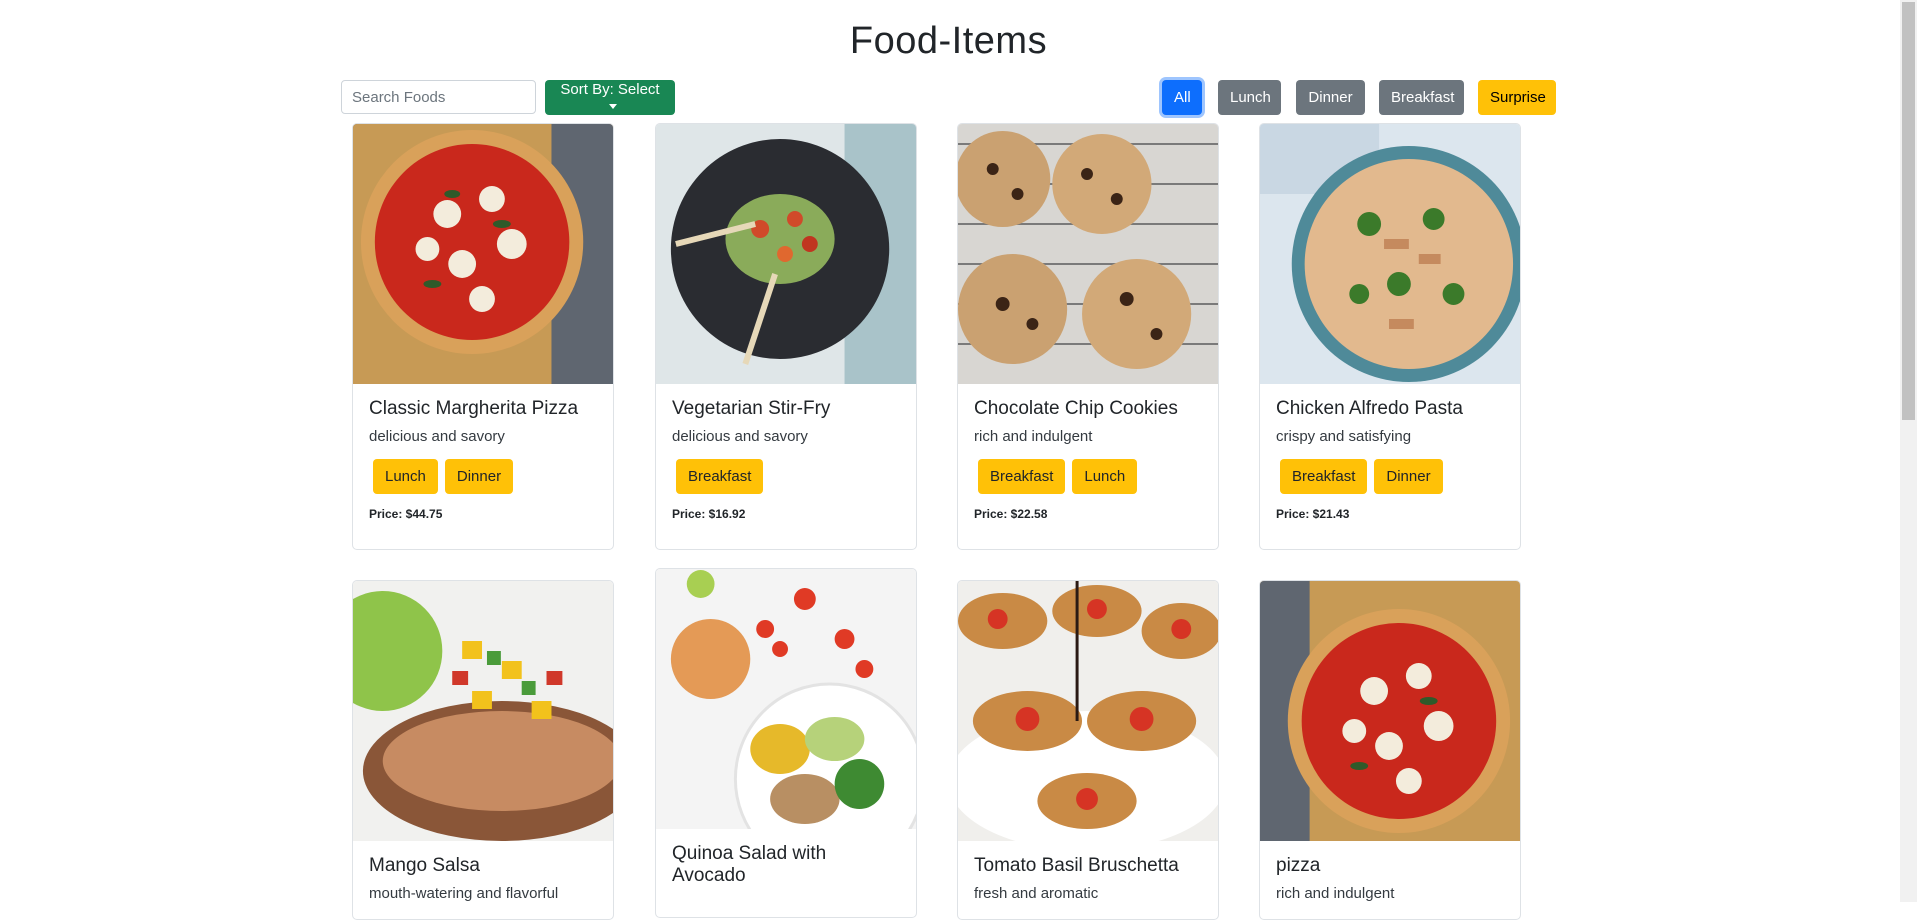 Image resolution: width=1917 pixels, height=920 pixels. What do you see at coordinates (483, 711) in the screenshot?
I see `mango-salsa-image` at bounding box center [483, 711].